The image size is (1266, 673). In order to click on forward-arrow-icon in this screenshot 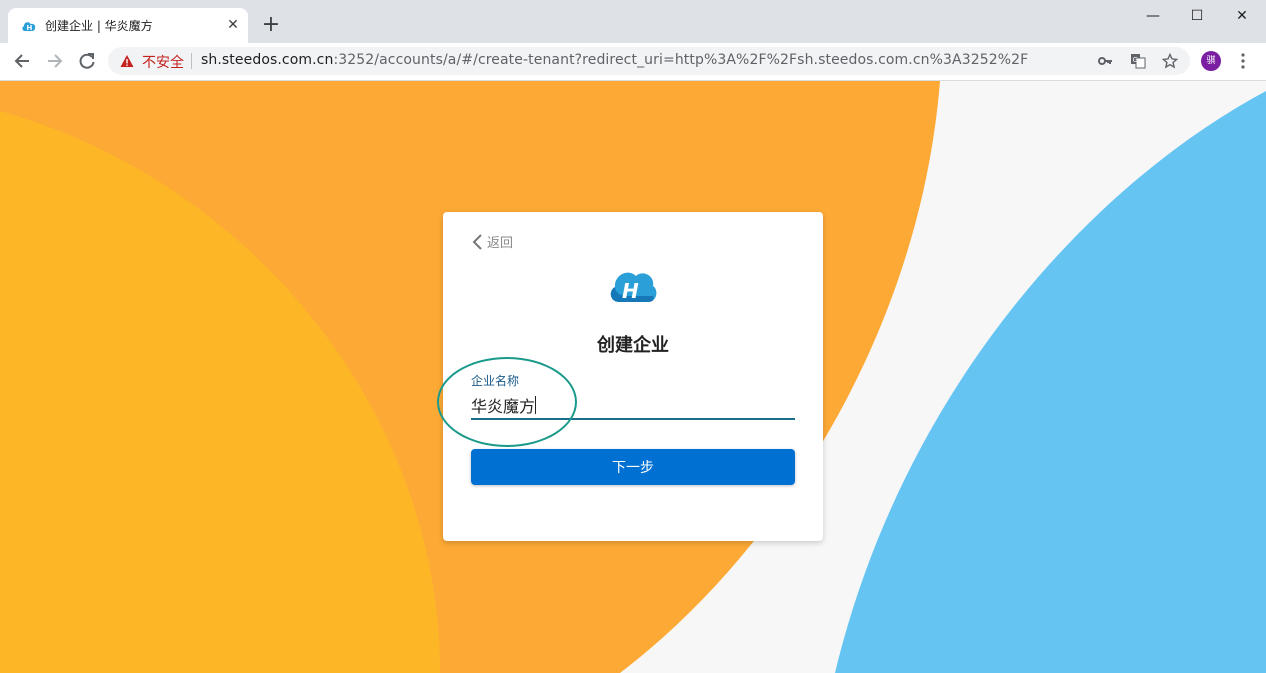, I will do `click(55, 61)`.